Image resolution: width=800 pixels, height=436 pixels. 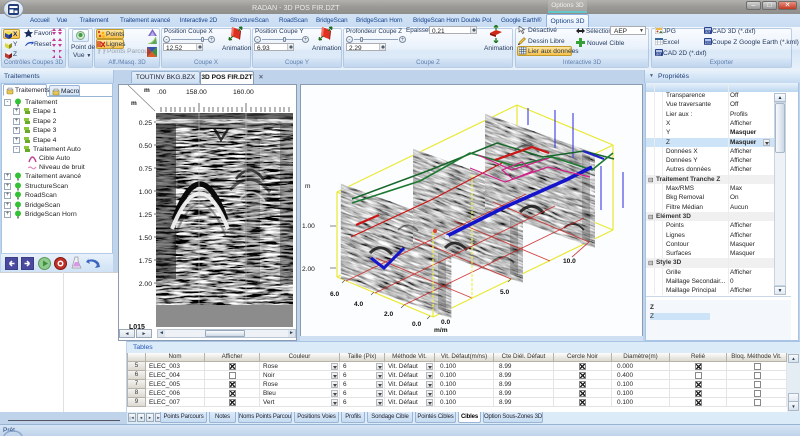 I want to click on svg-text: 0.50, so click(x=145, y=146).